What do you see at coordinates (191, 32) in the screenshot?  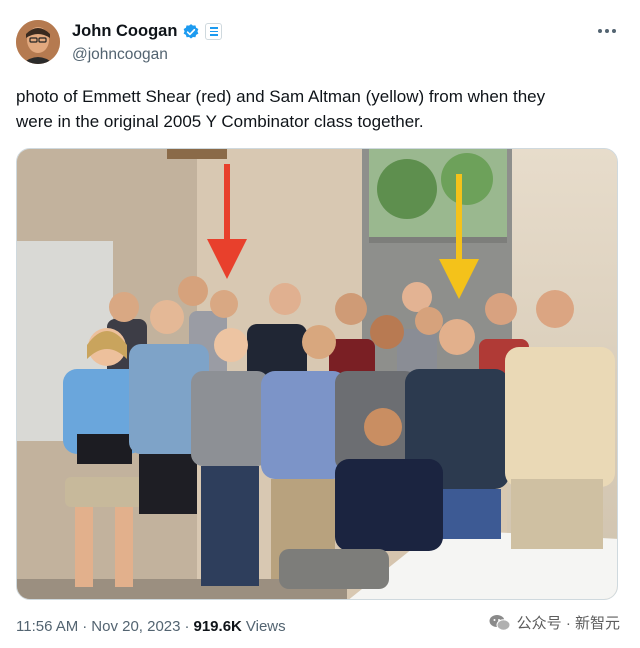 I see `verified-badge-icon` at bounding box center [191, 32].